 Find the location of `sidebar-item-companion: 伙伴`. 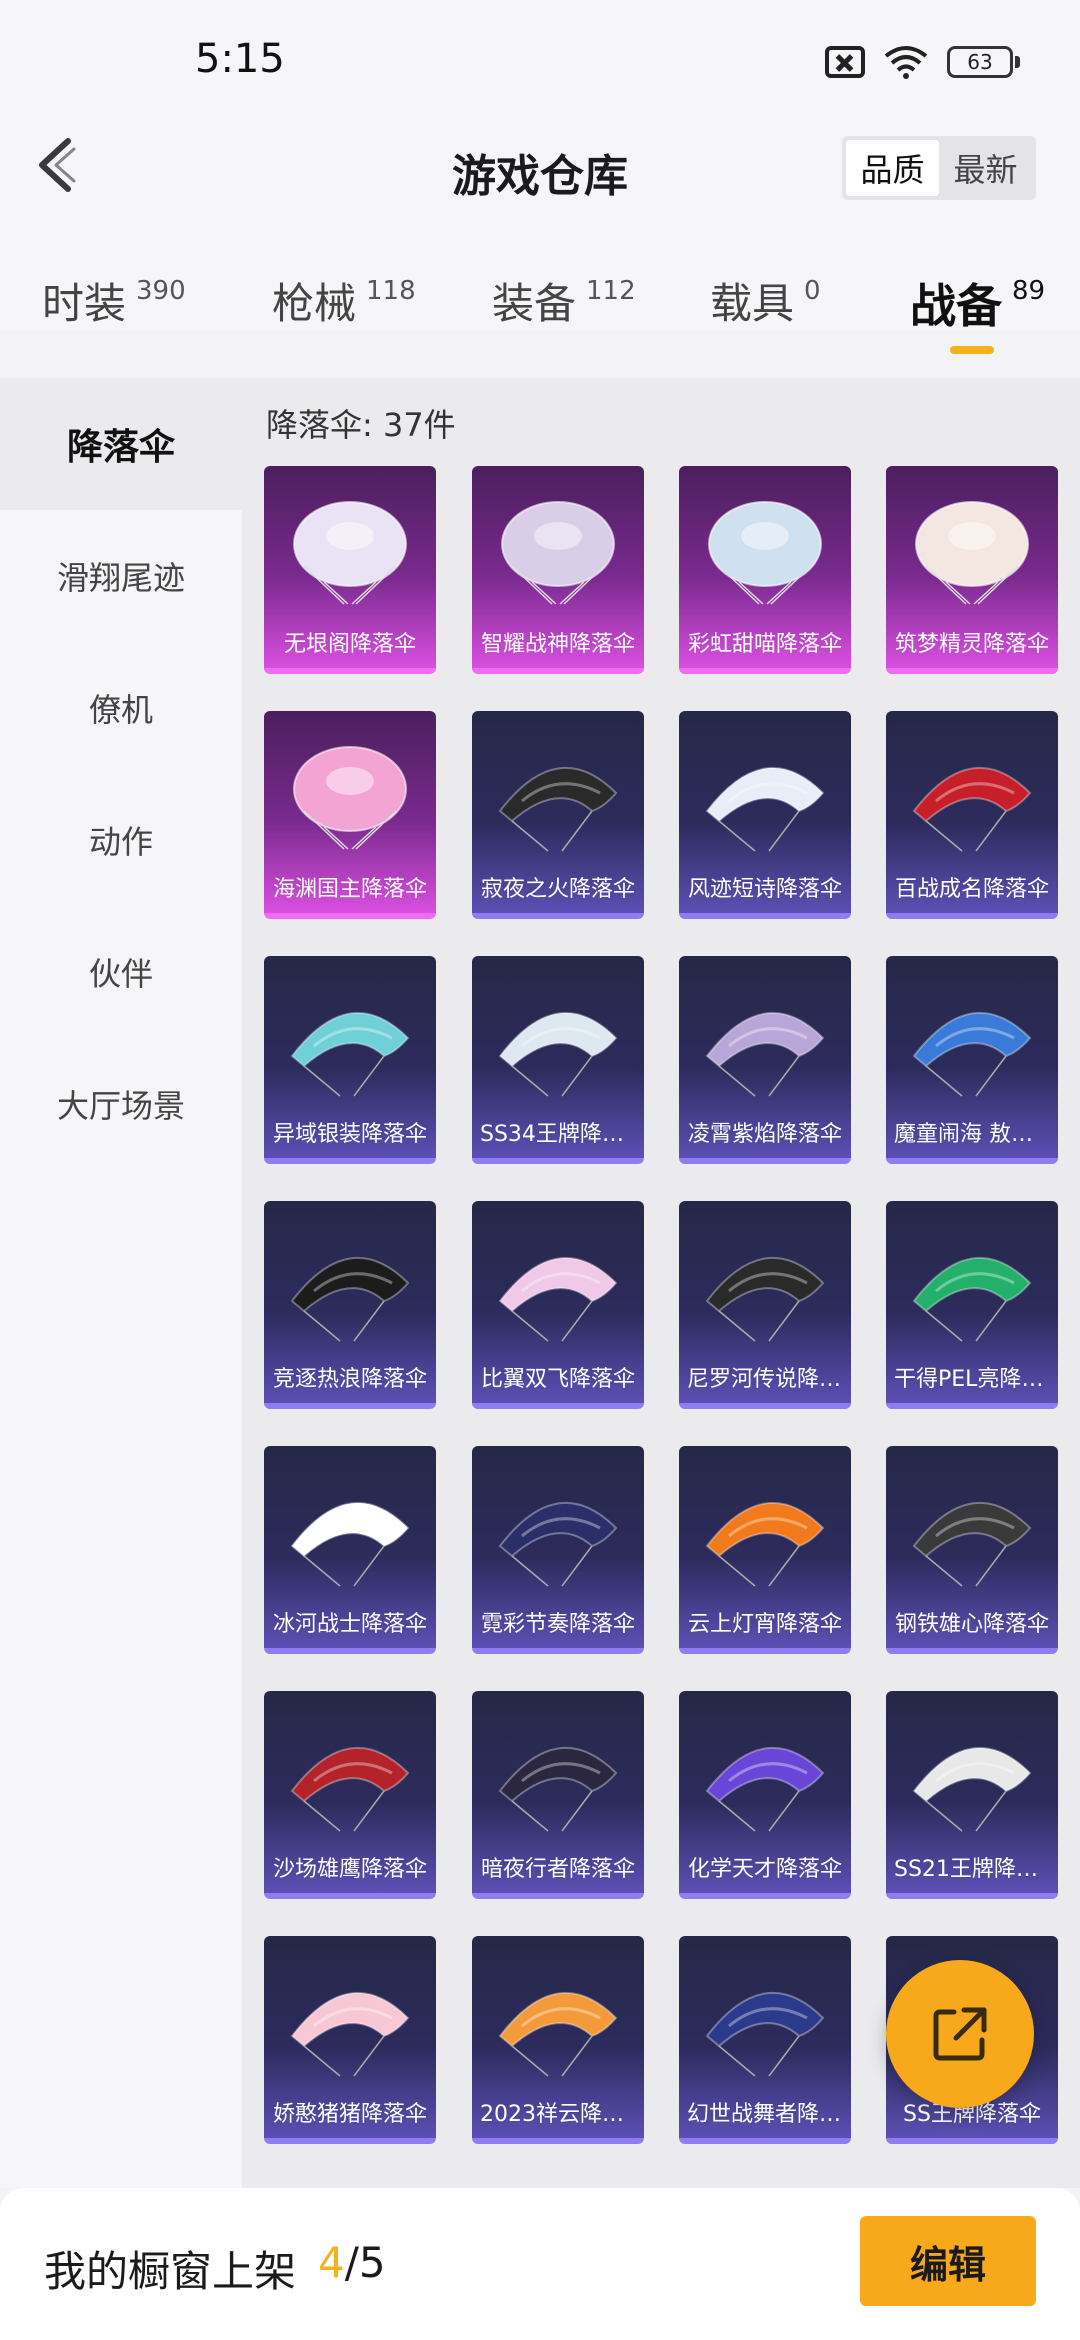

sidebar-item-companion: 伙伴 is located at coordinates (121, 972).